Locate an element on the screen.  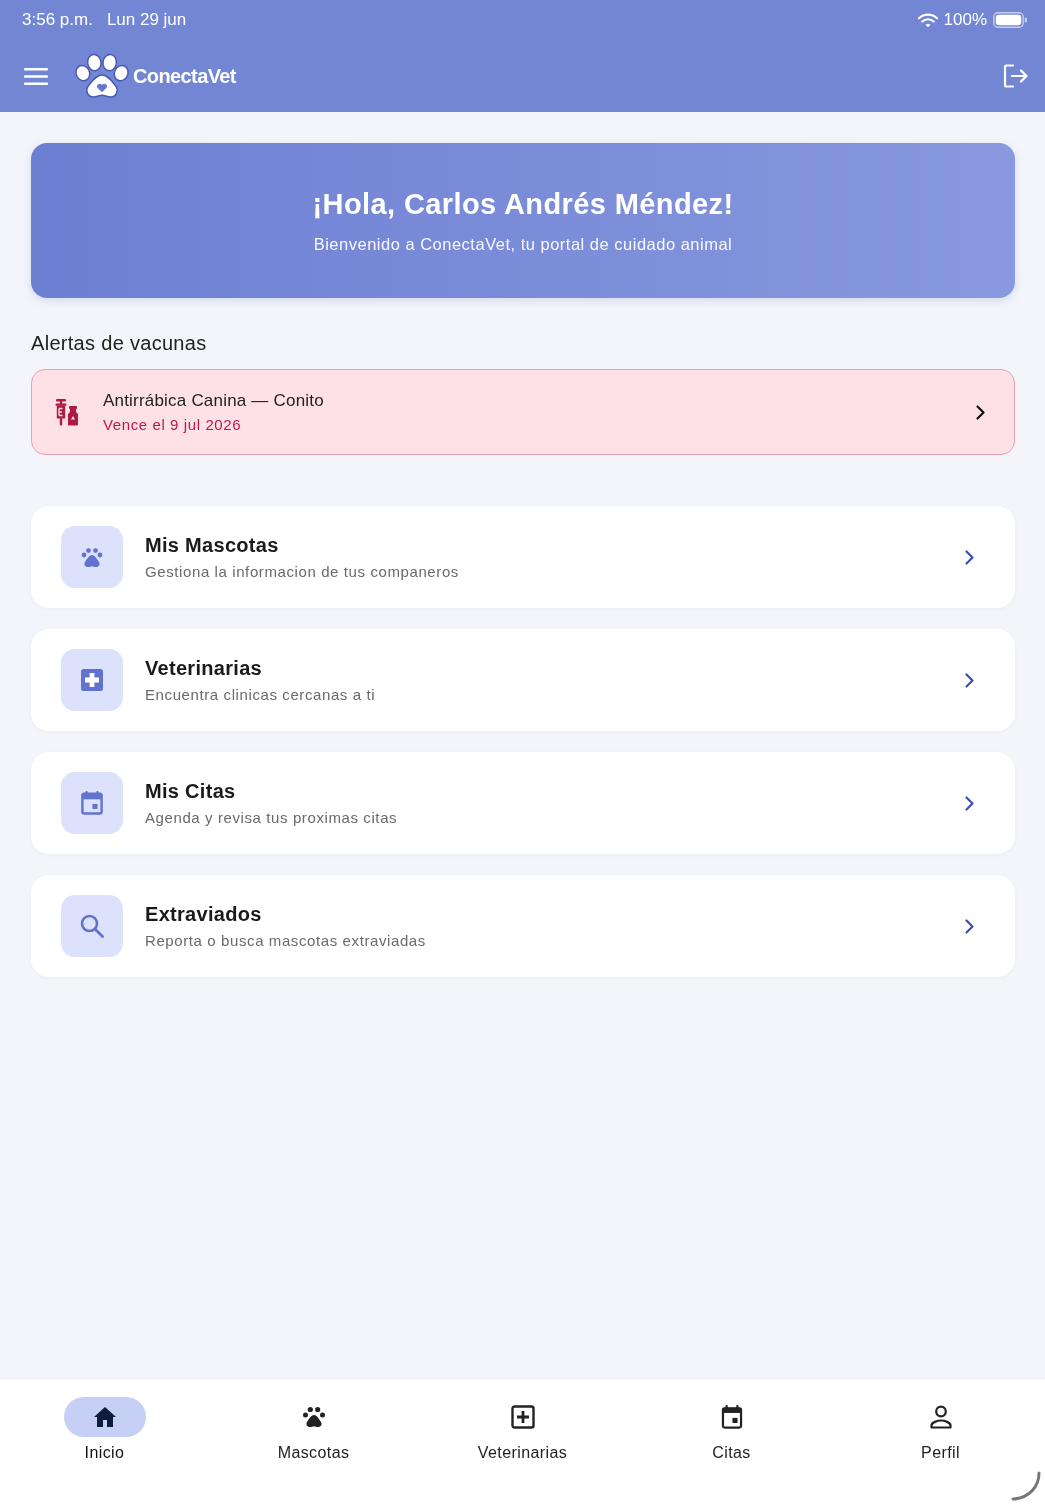
person-icon is located at coordinates (940, 1417).